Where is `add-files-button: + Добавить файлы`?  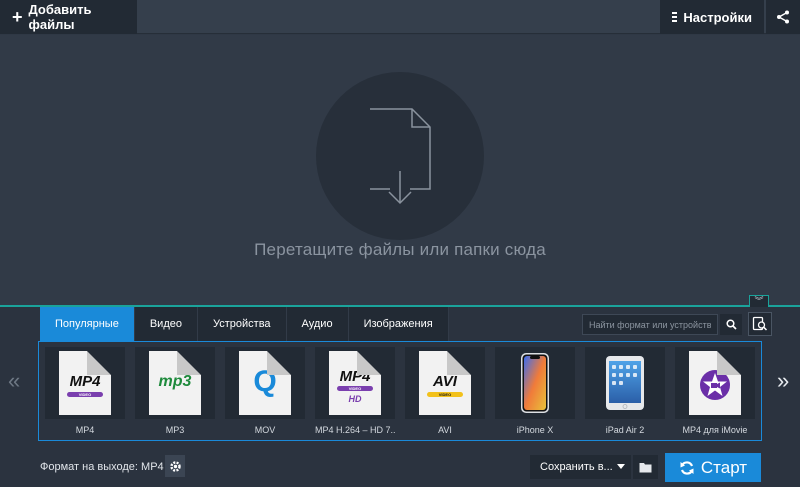
add-files-button: + Добавить файлы is located at coordinates (68, 17).